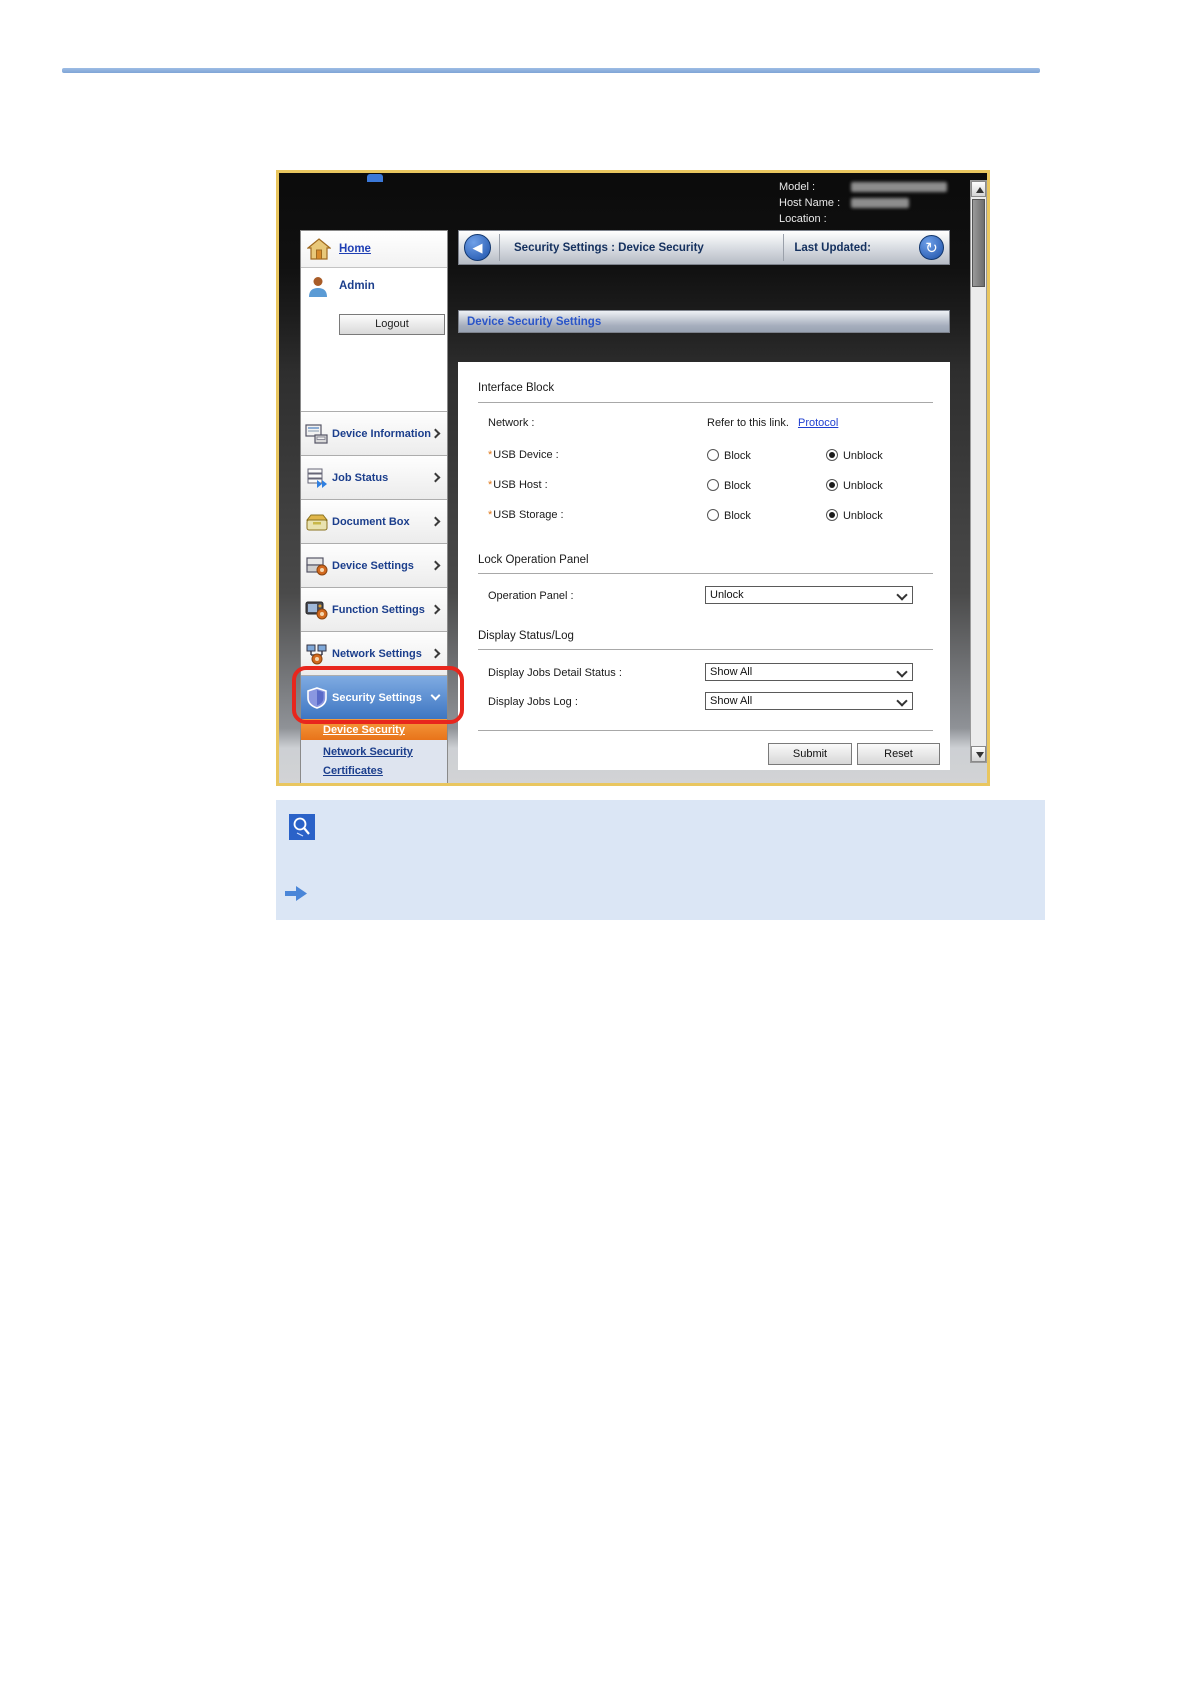  What do you see at coordinates (377, 653) in the screenshot?
I see `menu-item-label: Network Settings` at bounding box center [377, 653].